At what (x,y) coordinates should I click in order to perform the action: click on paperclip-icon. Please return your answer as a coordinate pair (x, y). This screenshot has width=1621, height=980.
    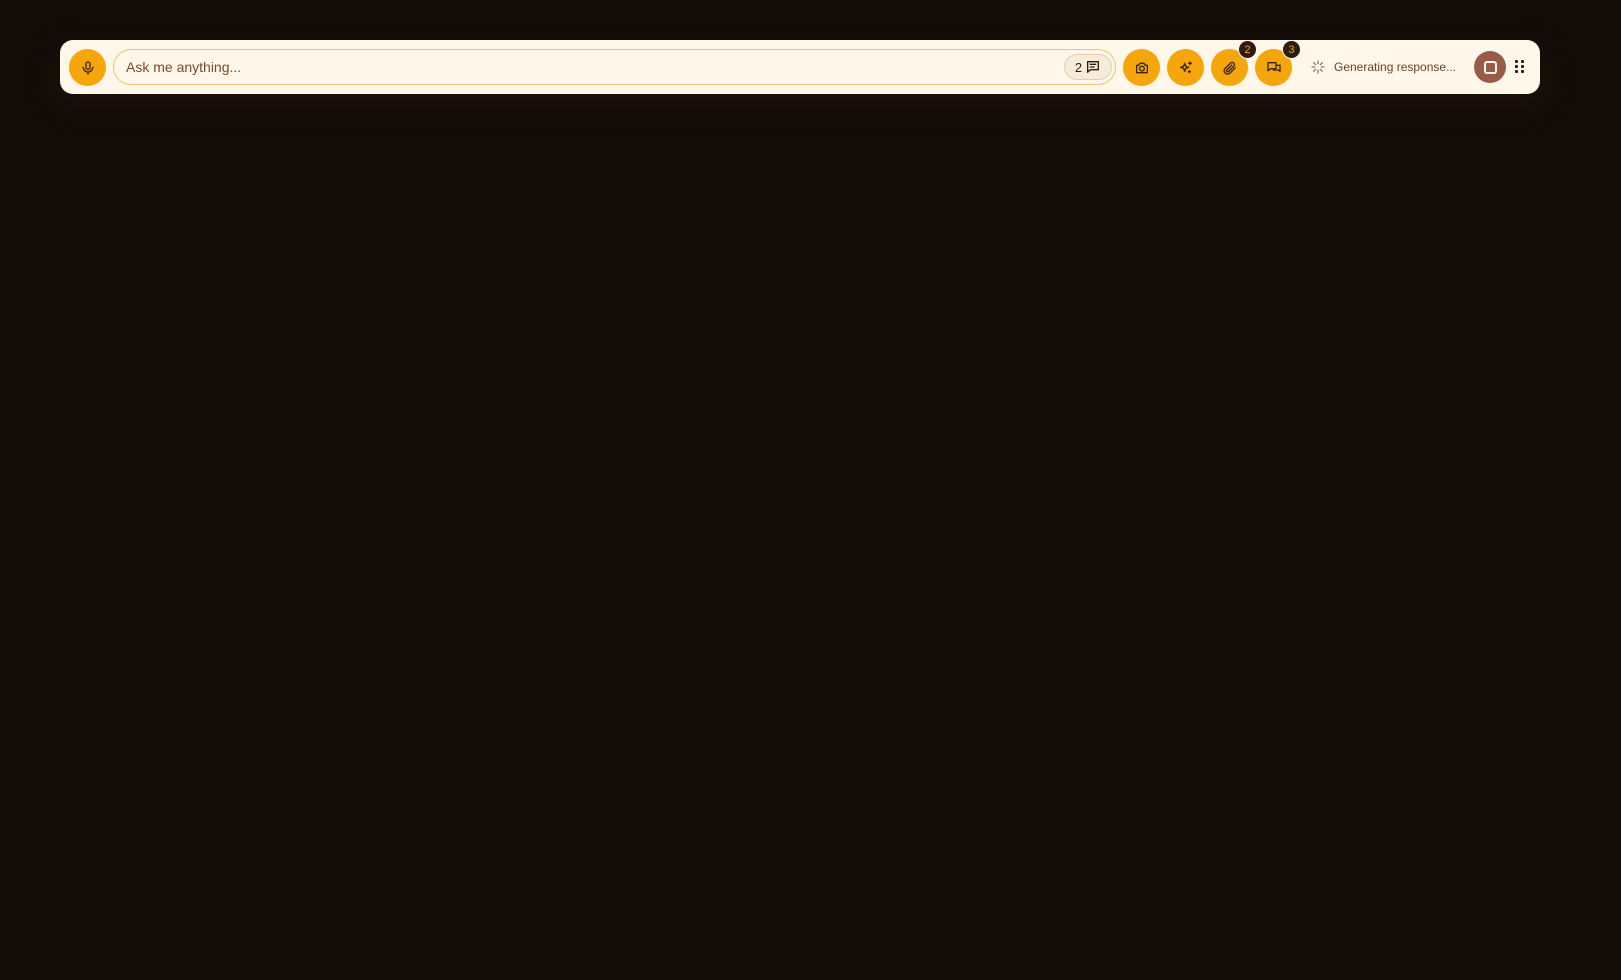
    Looking at the image, I should click on (1229, 68).